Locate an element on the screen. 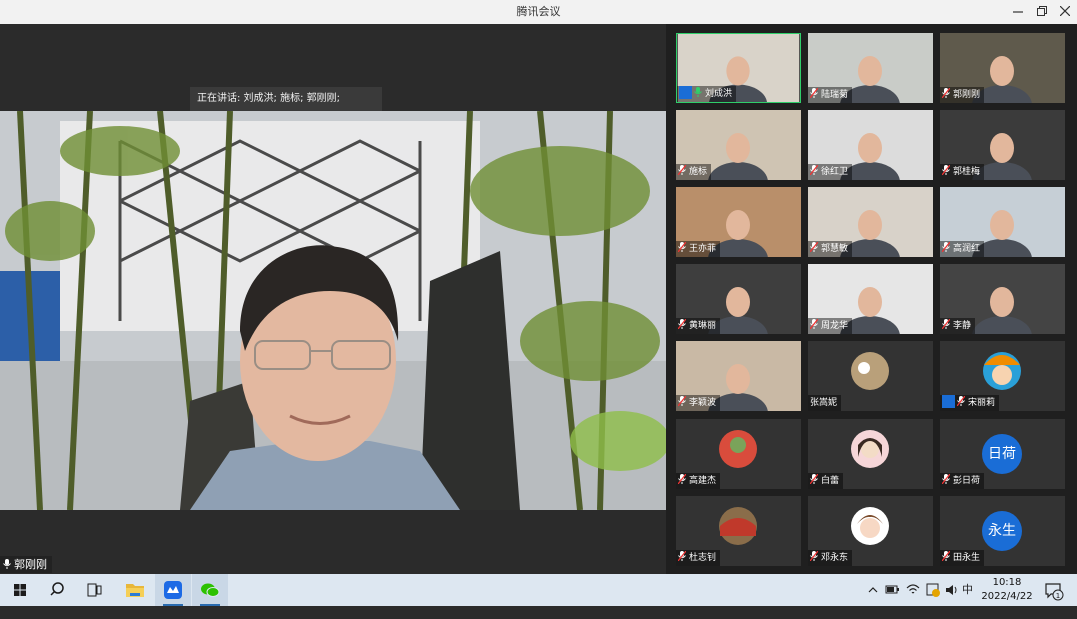 This screenshot has width=1077, height=619. participant-name: 郭刚刚 is located at coordinates (967, 95).